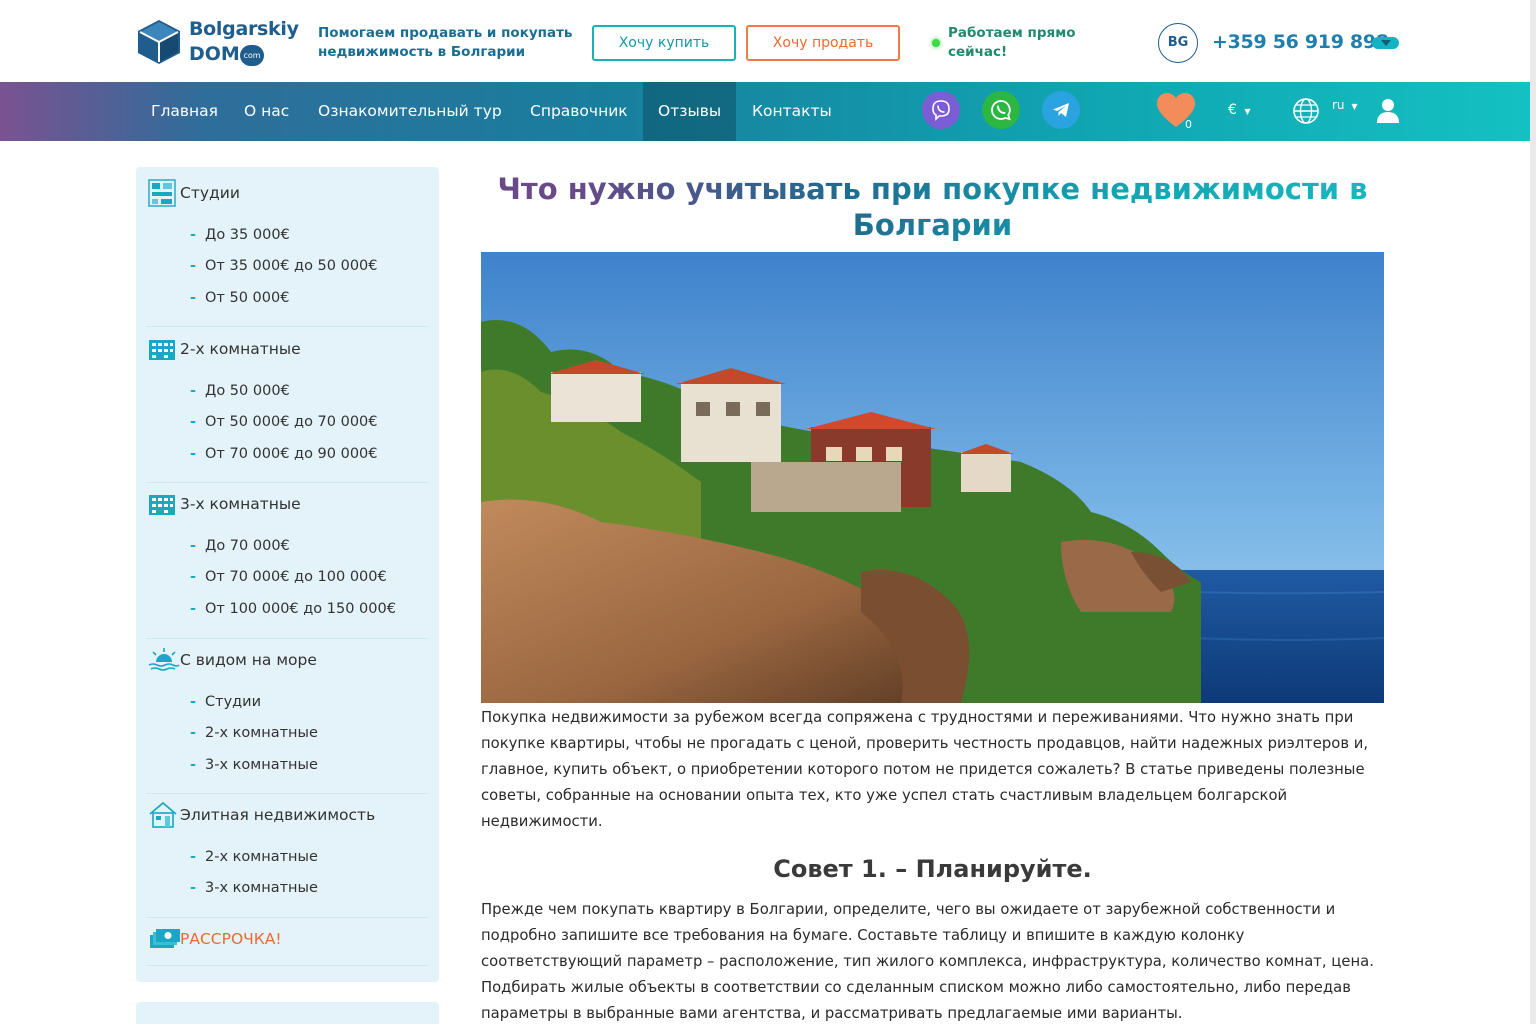 This screenshot has height=1024, width=1536. I want to click on filter-link: До 50 000€, so click(288, 391).